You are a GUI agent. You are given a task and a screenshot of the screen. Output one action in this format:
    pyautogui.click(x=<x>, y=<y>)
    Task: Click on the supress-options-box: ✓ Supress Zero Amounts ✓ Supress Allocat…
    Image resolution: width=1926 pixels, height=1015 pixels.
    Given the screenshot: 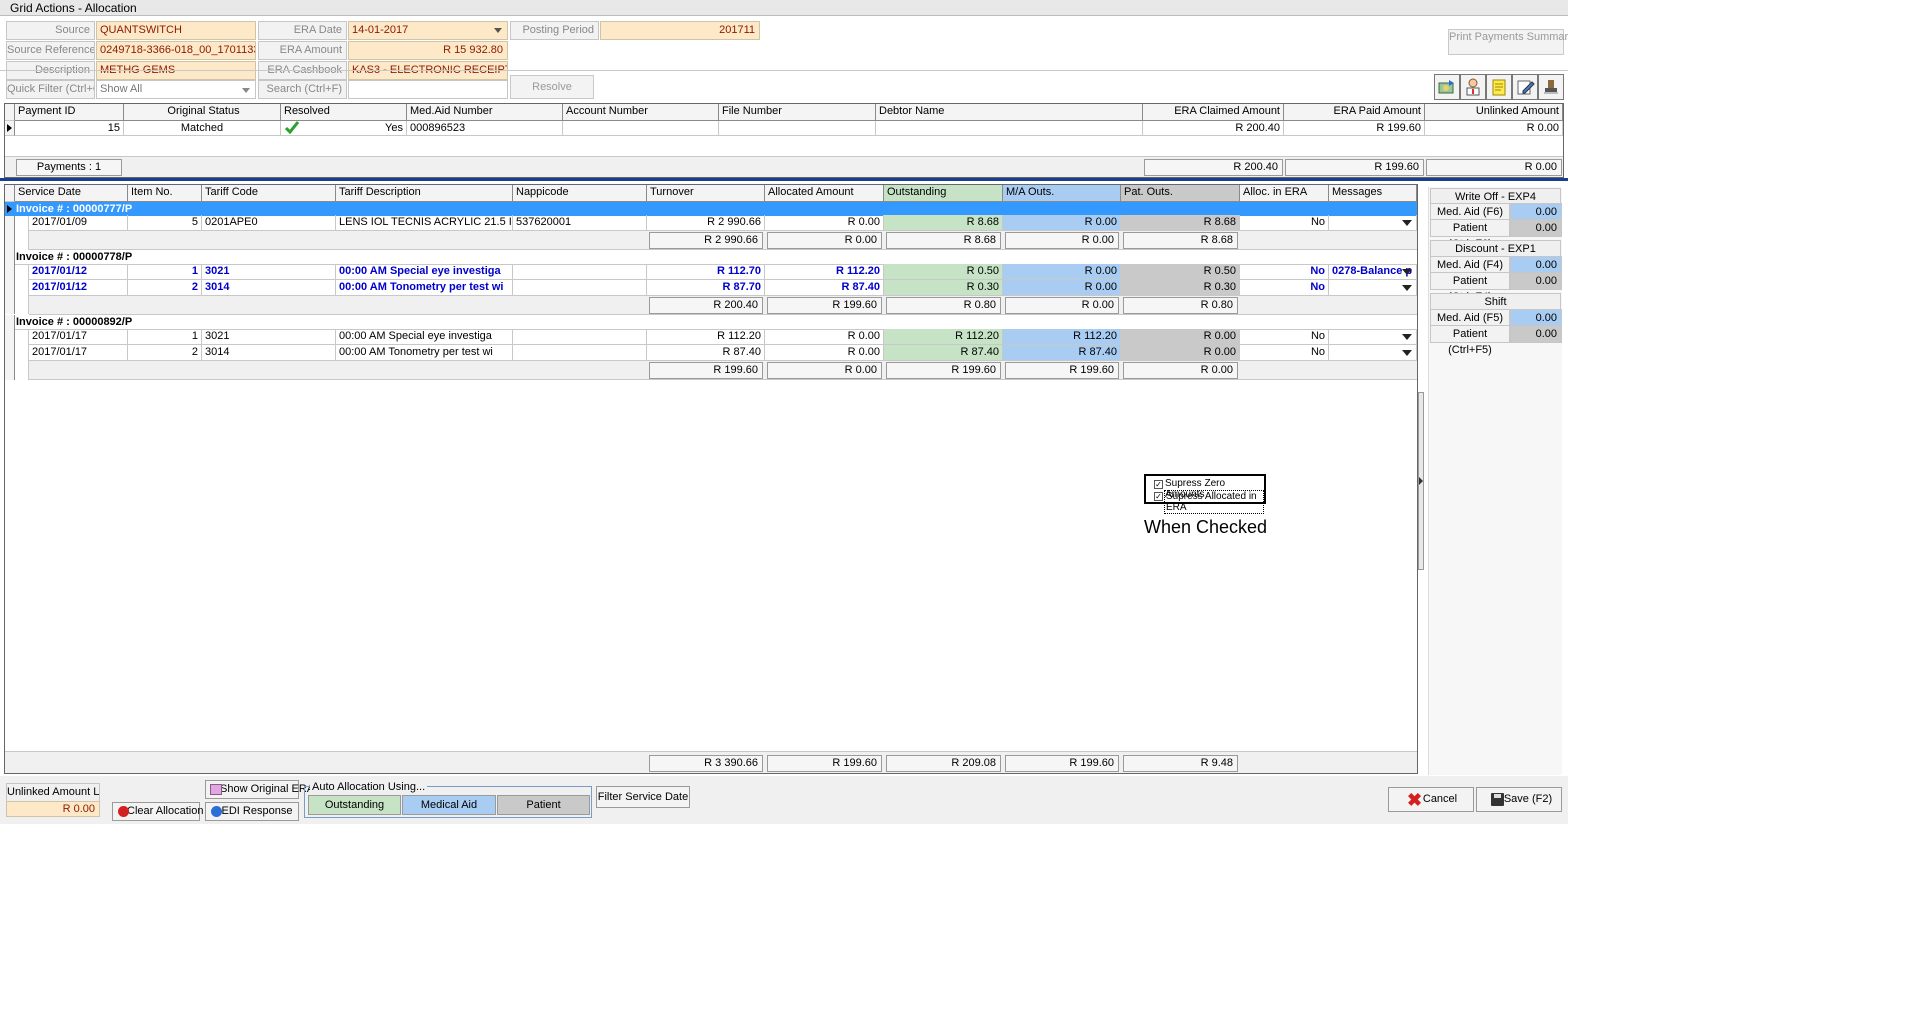 What is the action you would take?
    pyautogui.click(x=1205, y=494)
    